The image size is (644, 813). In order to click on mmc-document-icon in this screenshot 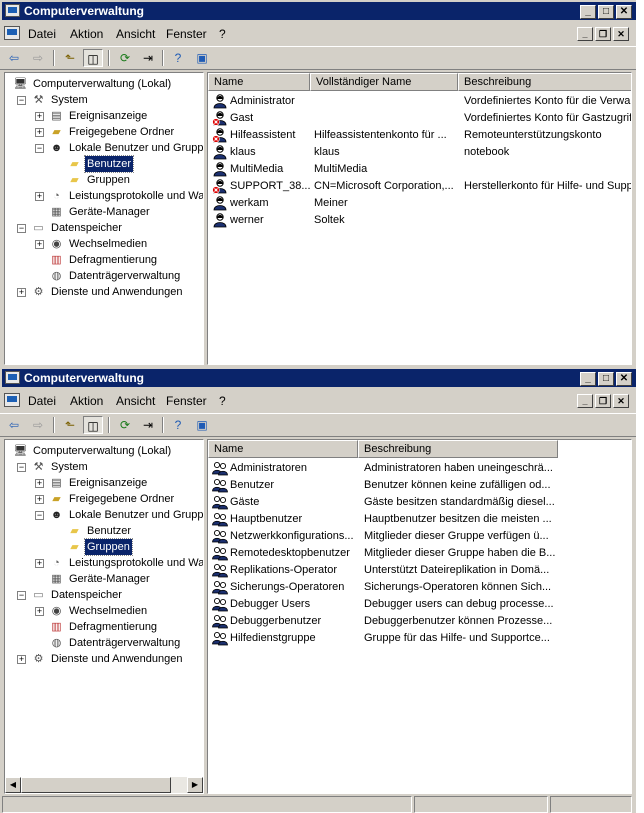, I will do `click(12, 400)`.